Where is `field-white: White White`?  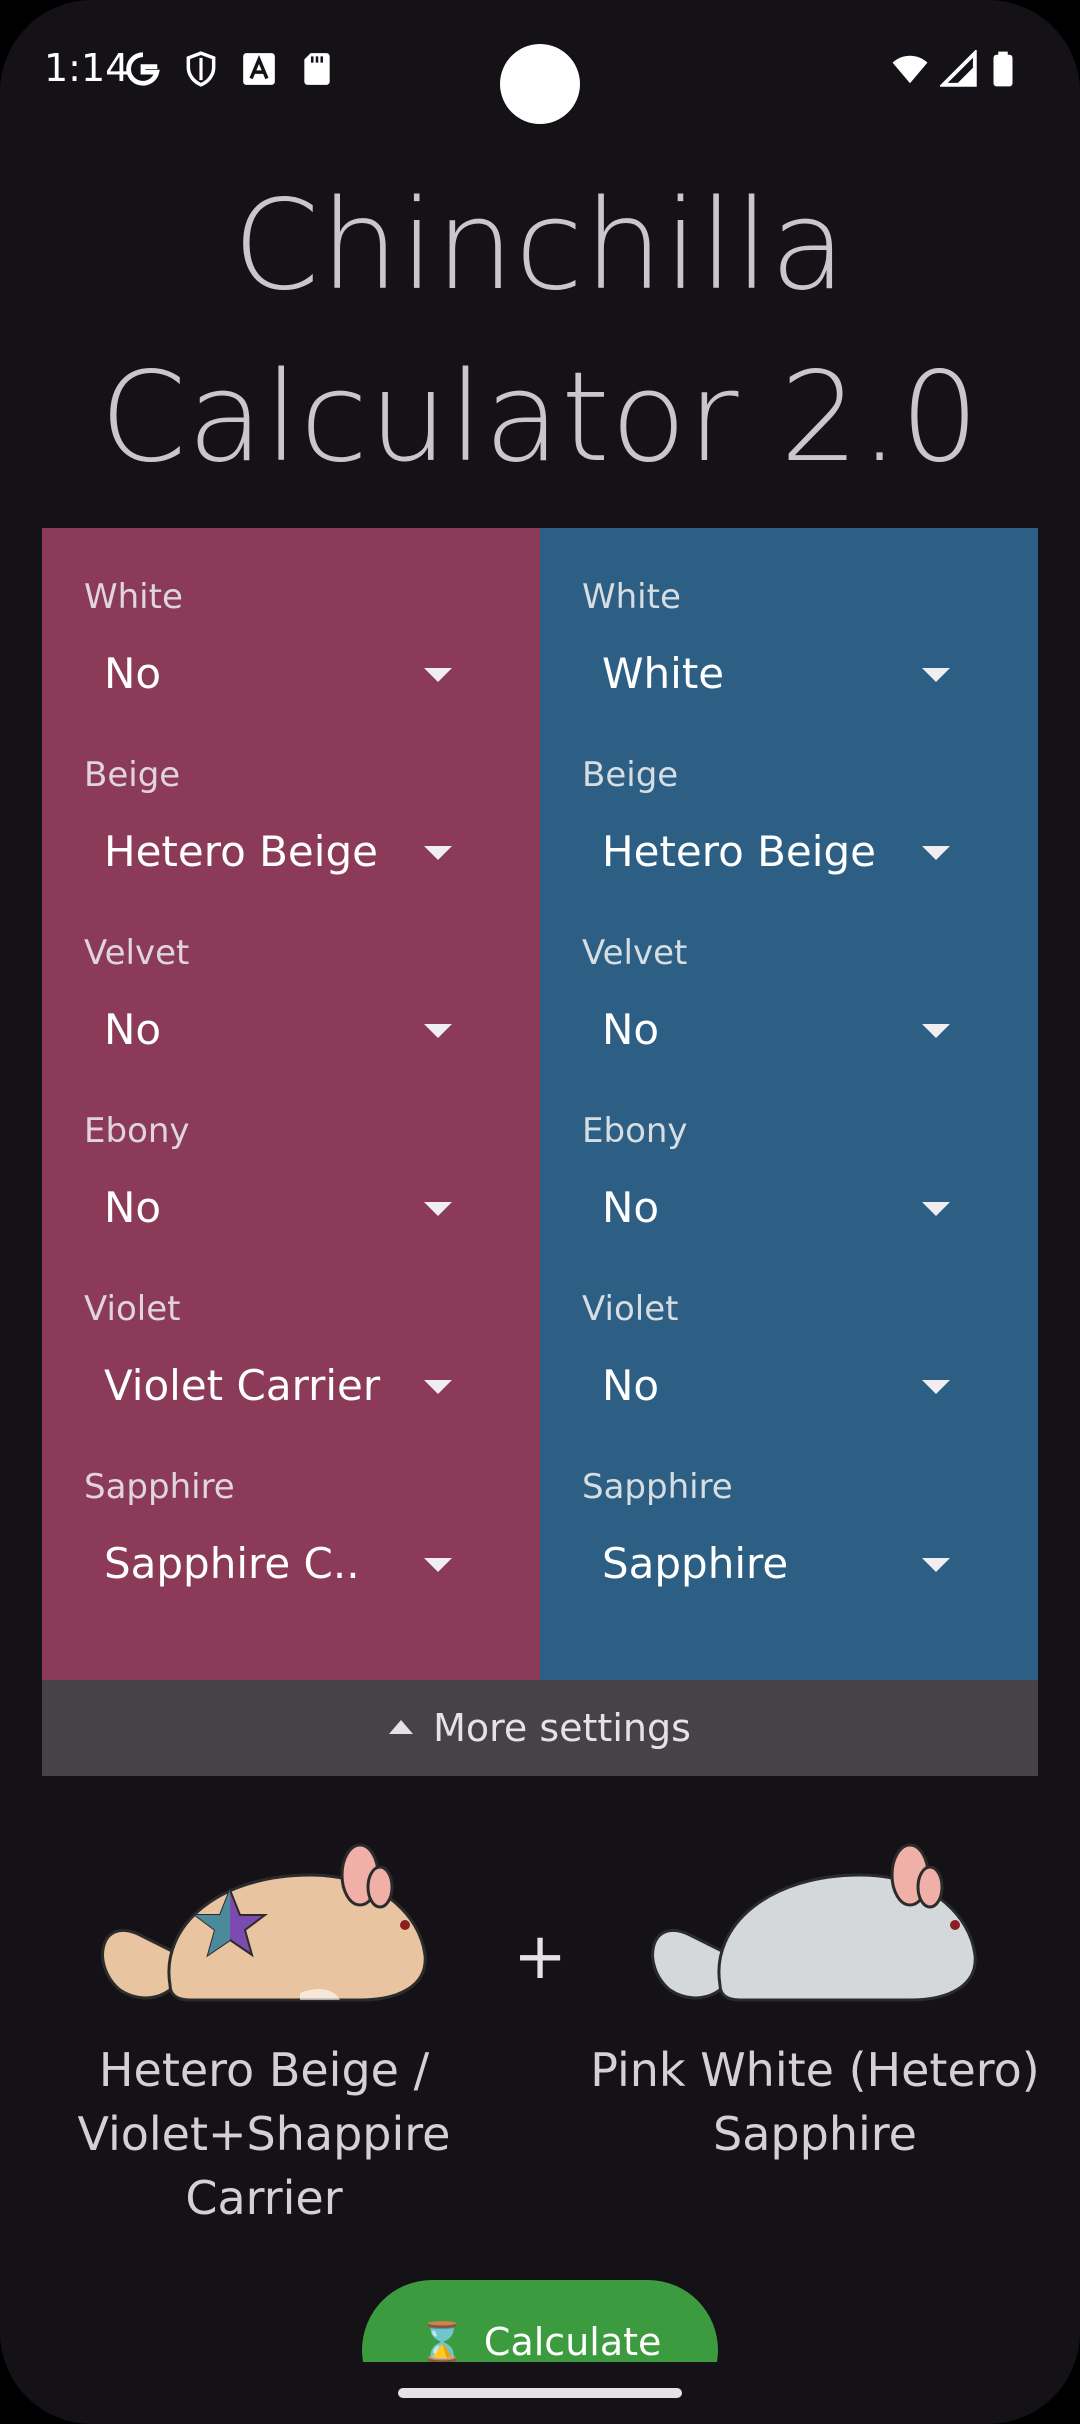 field-white: White White is located at coordinates (792, 649).